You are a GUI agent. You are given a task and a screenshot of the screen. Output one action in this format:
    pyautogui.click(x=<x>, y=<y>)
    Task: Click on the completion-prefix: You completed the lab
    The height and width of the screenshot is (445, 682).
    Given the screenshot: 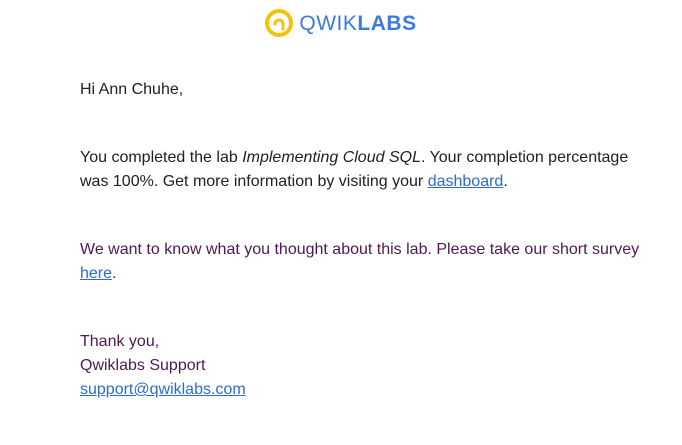 What is the action you would take?
    pyautogui.click(x=161, y=157)
    